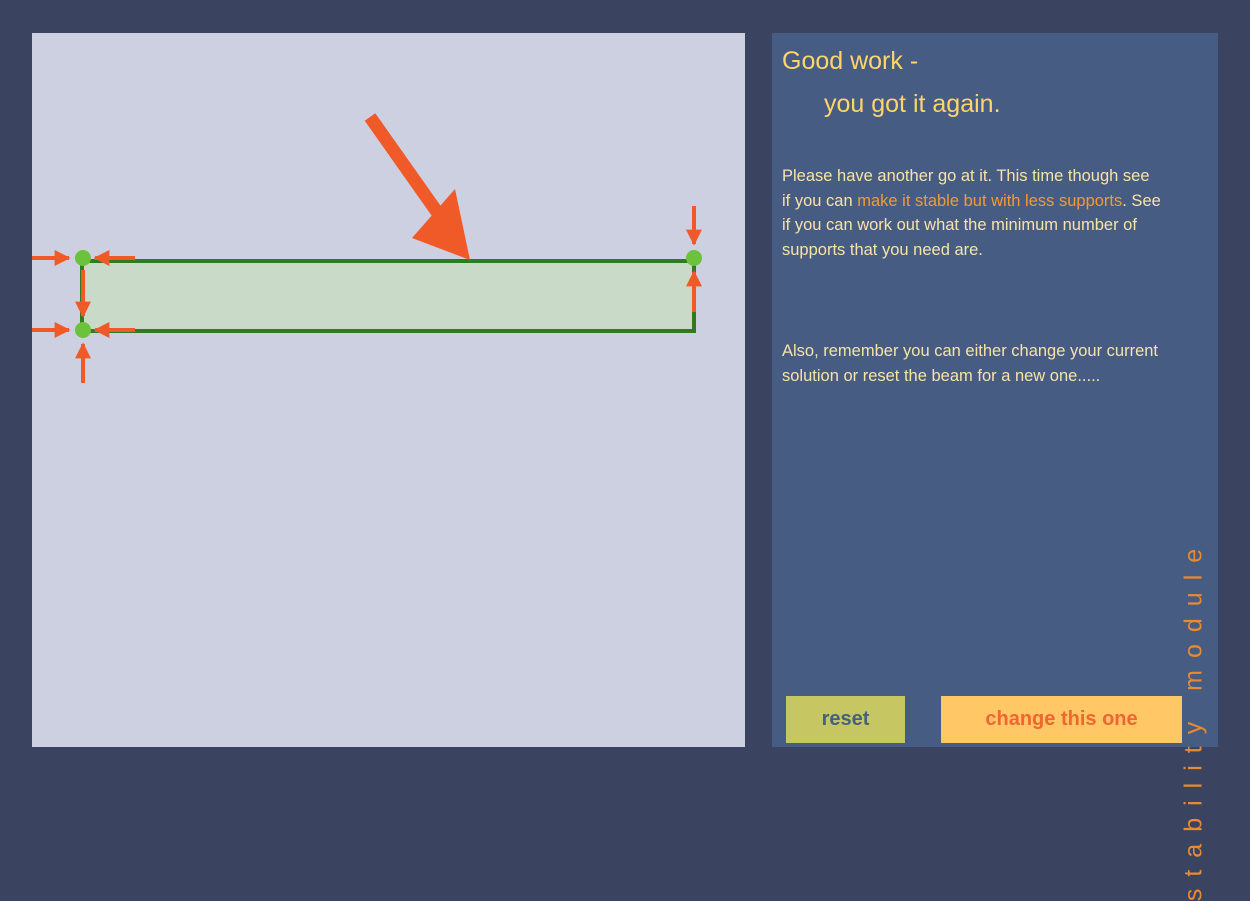  What do you see at coordinates (83, 330) in the screenshot?
I see `node-bottom-left` at bounding box center [83, 330].